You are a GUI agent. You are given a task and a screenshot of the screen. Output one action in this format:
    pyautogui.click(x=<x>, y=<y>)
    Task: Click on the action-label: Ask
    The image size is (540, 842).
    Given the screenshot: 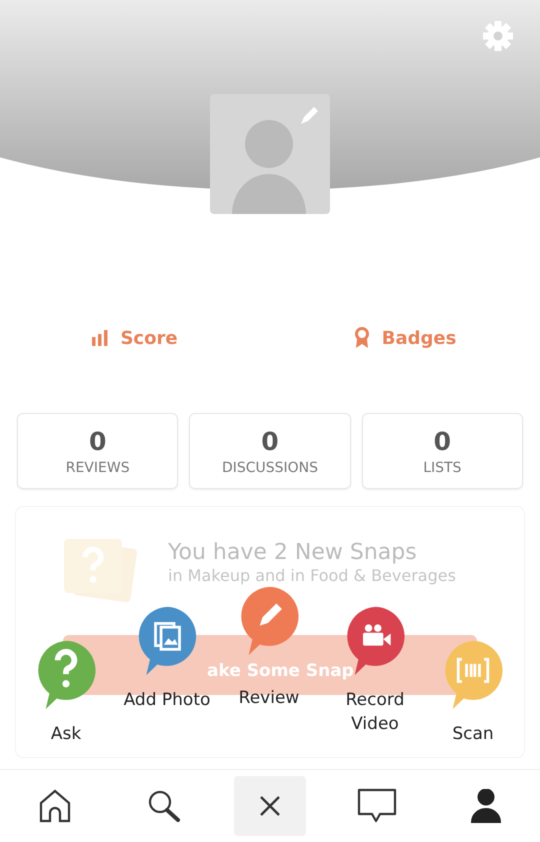 What is the action you would take?
    pyautogui.click(x=66, y=734)
    